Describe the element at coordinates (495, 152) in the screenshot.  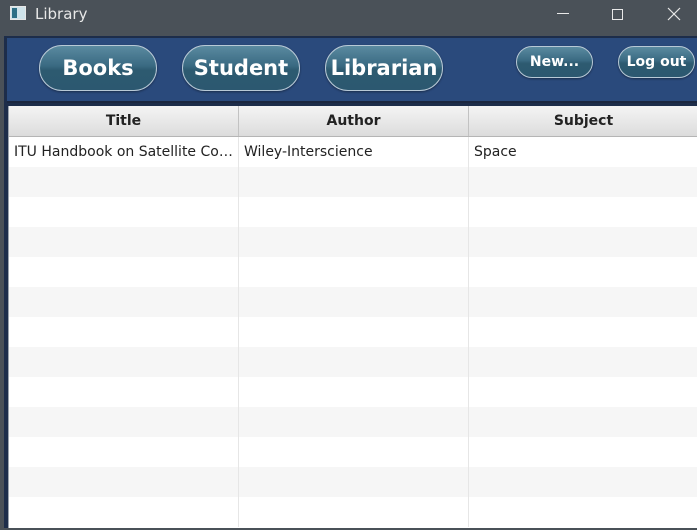
I see `table-cell-subject: Space` at that location.